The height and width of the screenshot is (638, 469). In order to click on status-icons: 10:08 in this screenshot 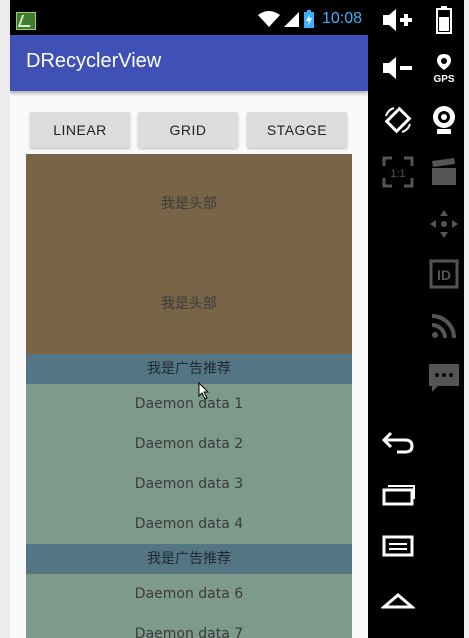, I will do `click(309, 19)`.